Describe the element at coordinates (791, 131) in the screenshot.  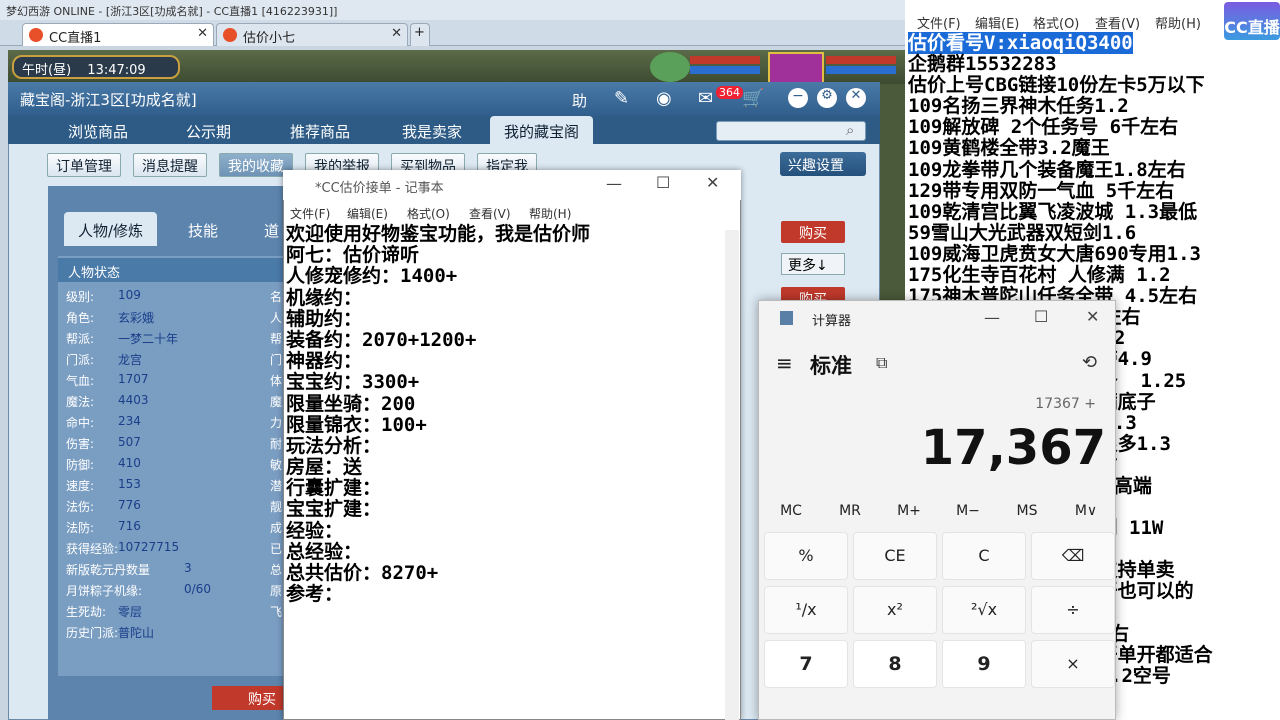
I see `cbg-search-input` at that location.